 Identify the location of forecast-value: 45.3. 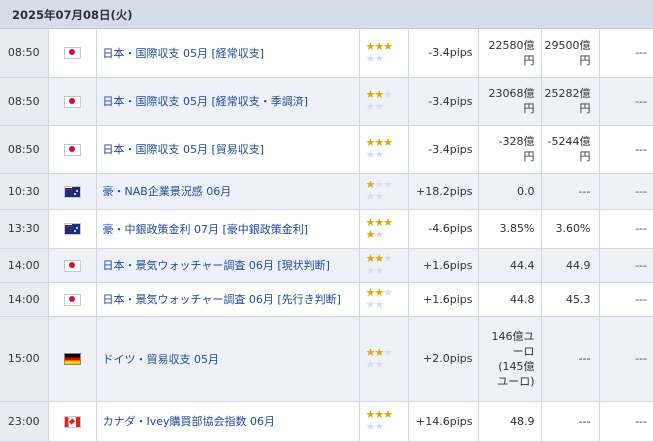
(570, 299).